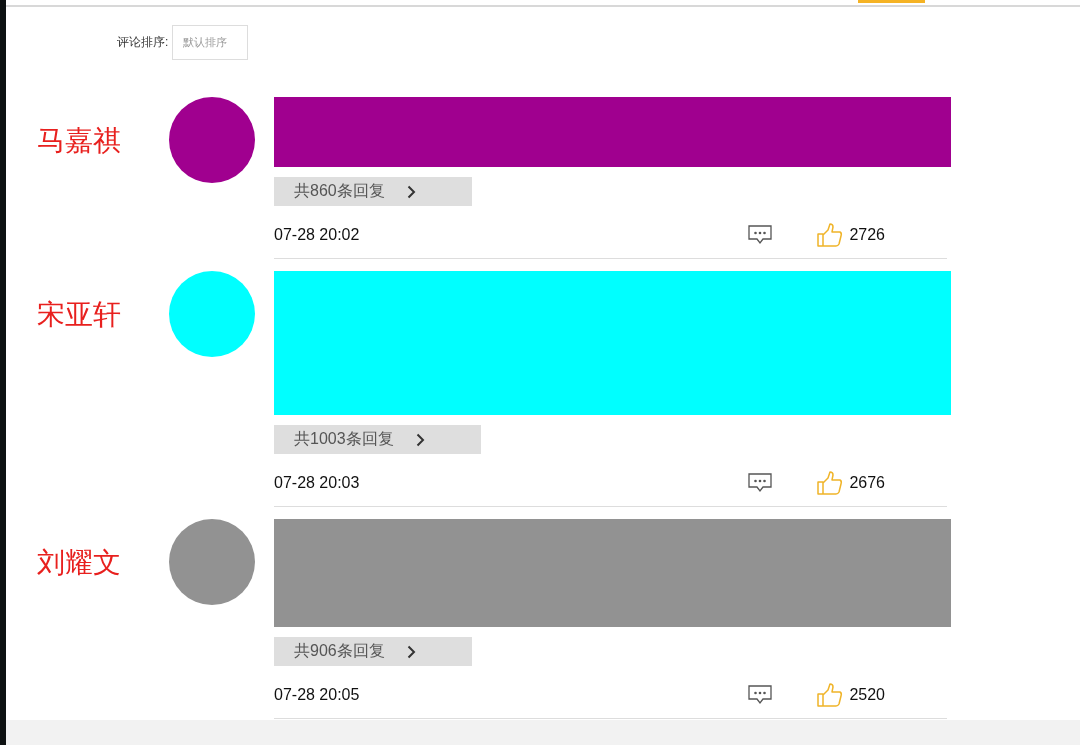 The height and width of the screenshot is (745, 1080). I want to click on comment-time: 07-28 20:02, so click(317, 235).